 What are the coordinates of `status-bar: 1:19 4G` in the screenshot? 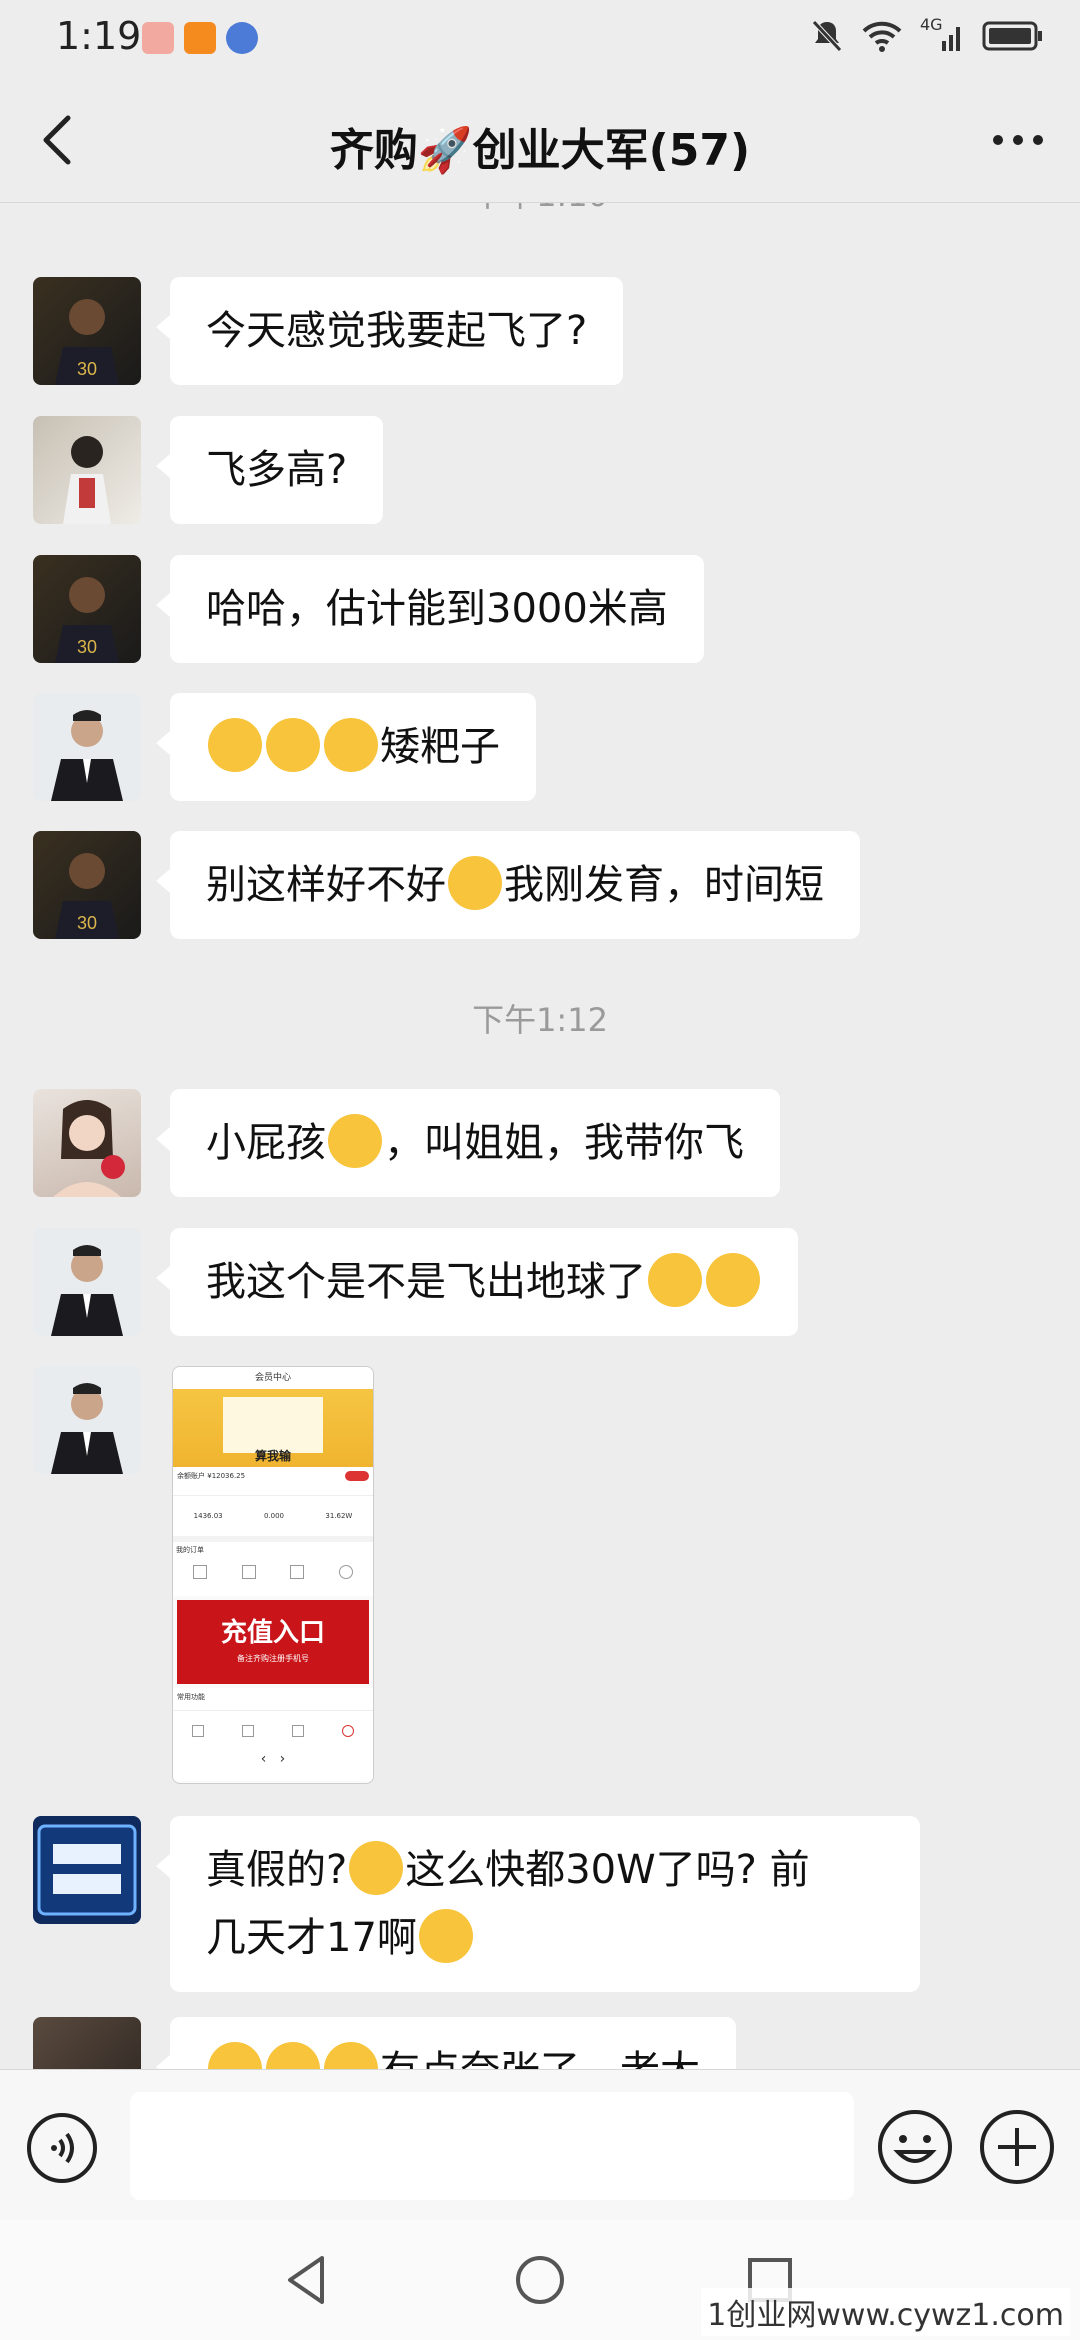 It's located at (540, 40).